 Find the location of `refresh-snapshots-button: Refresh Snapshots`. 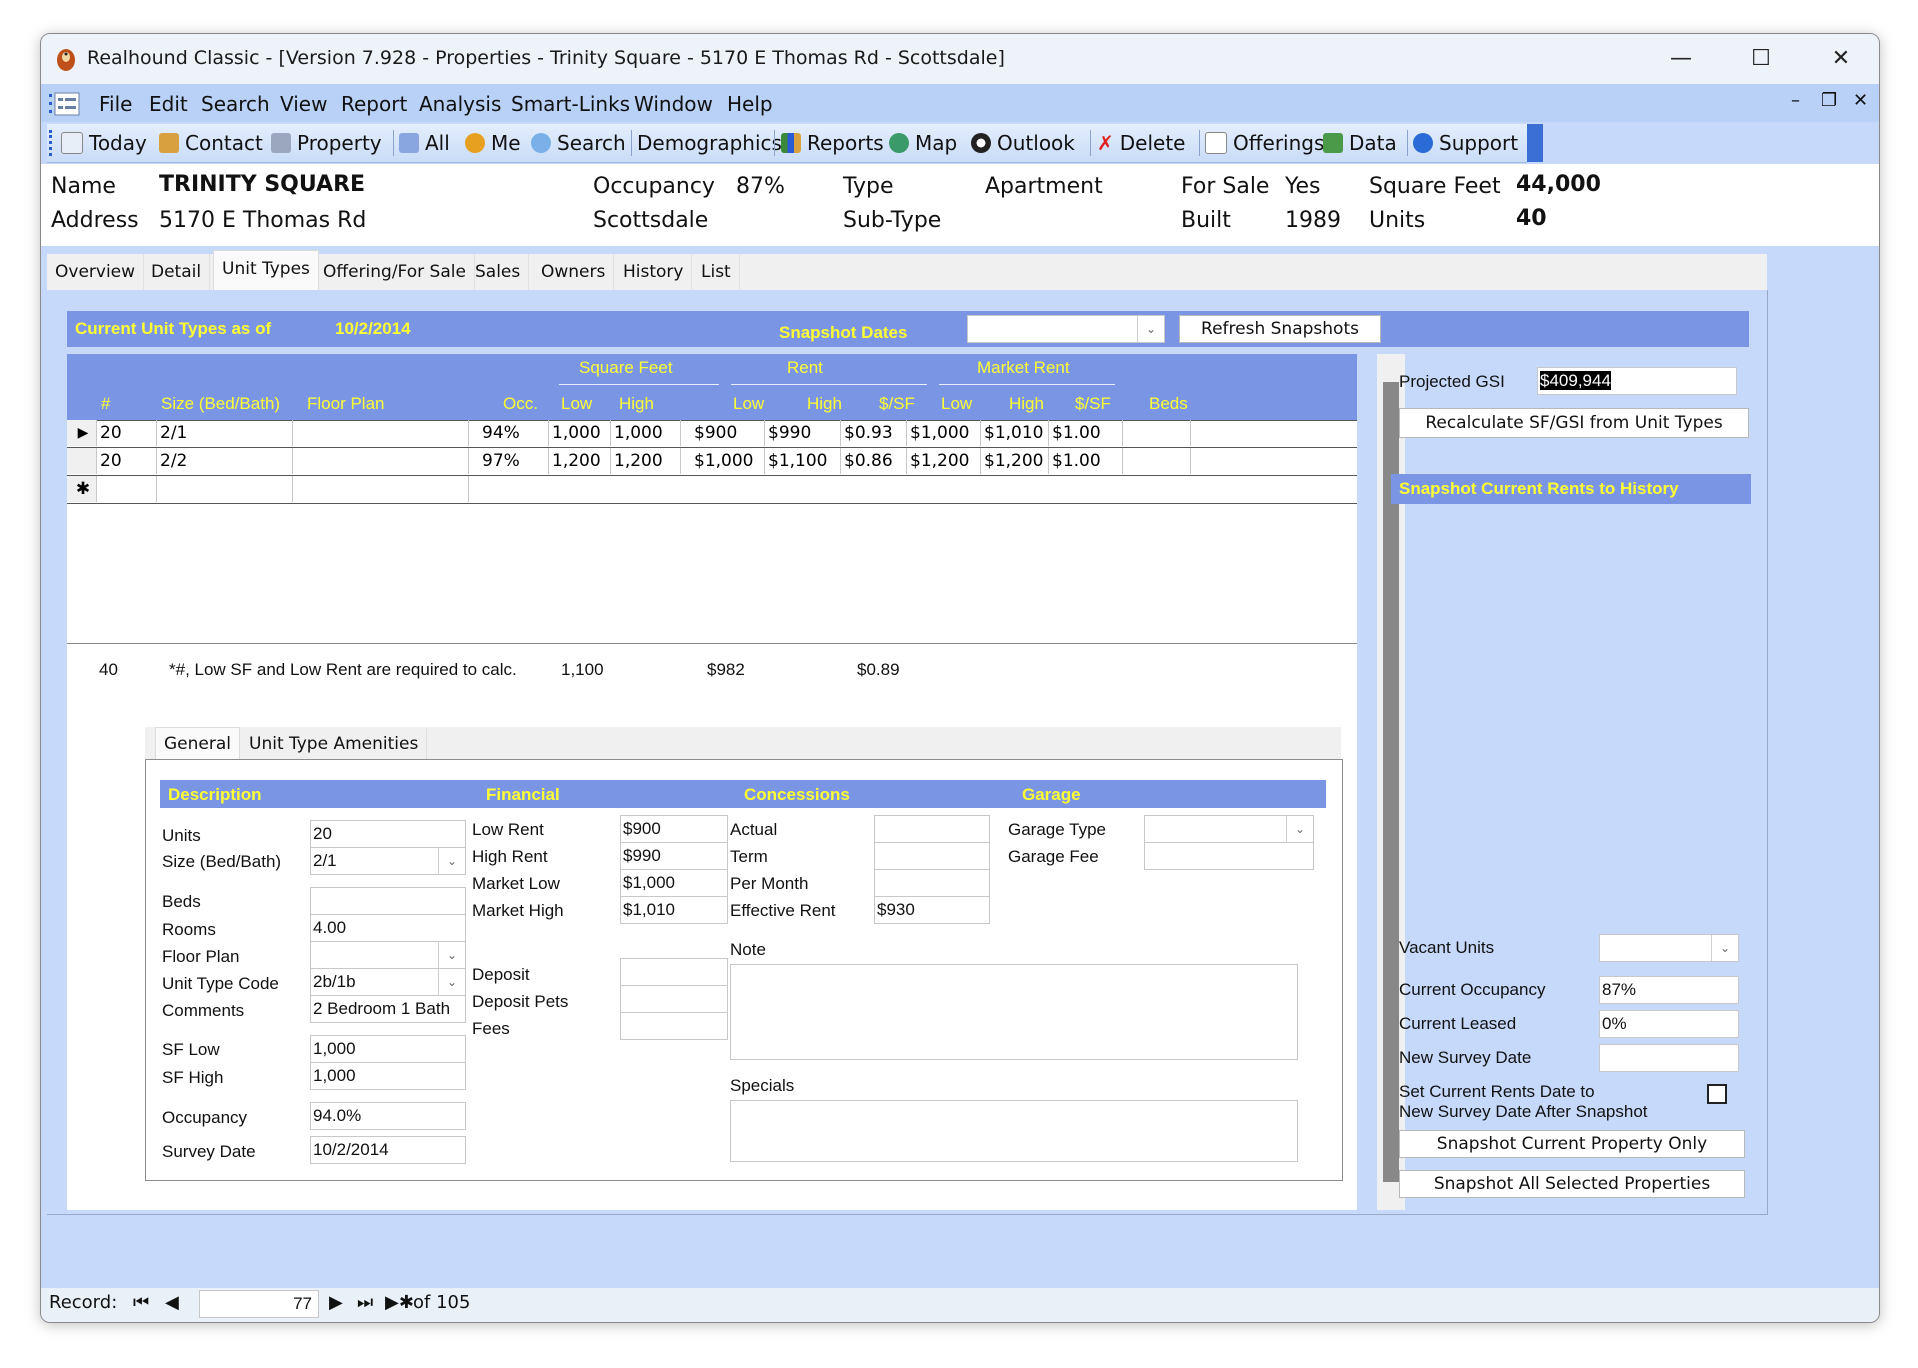

refresh-snapshots-button: Refresh Snapshots is located at coordinates (1280, 329).